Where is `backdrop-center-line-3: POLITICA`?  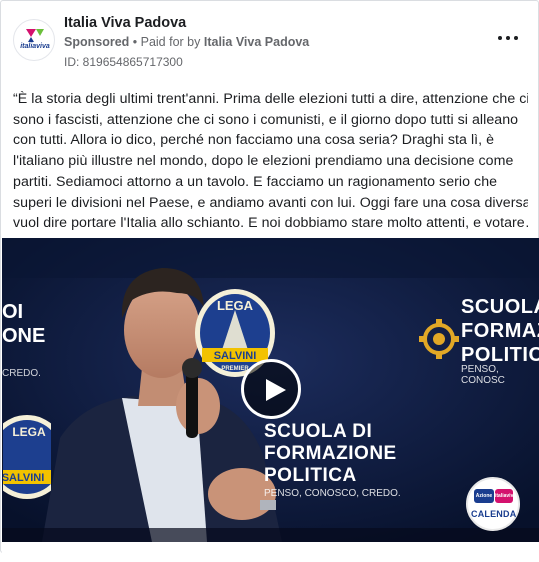 backdrop-center-line-3: POLITICA is located at coordinates (310, 475).